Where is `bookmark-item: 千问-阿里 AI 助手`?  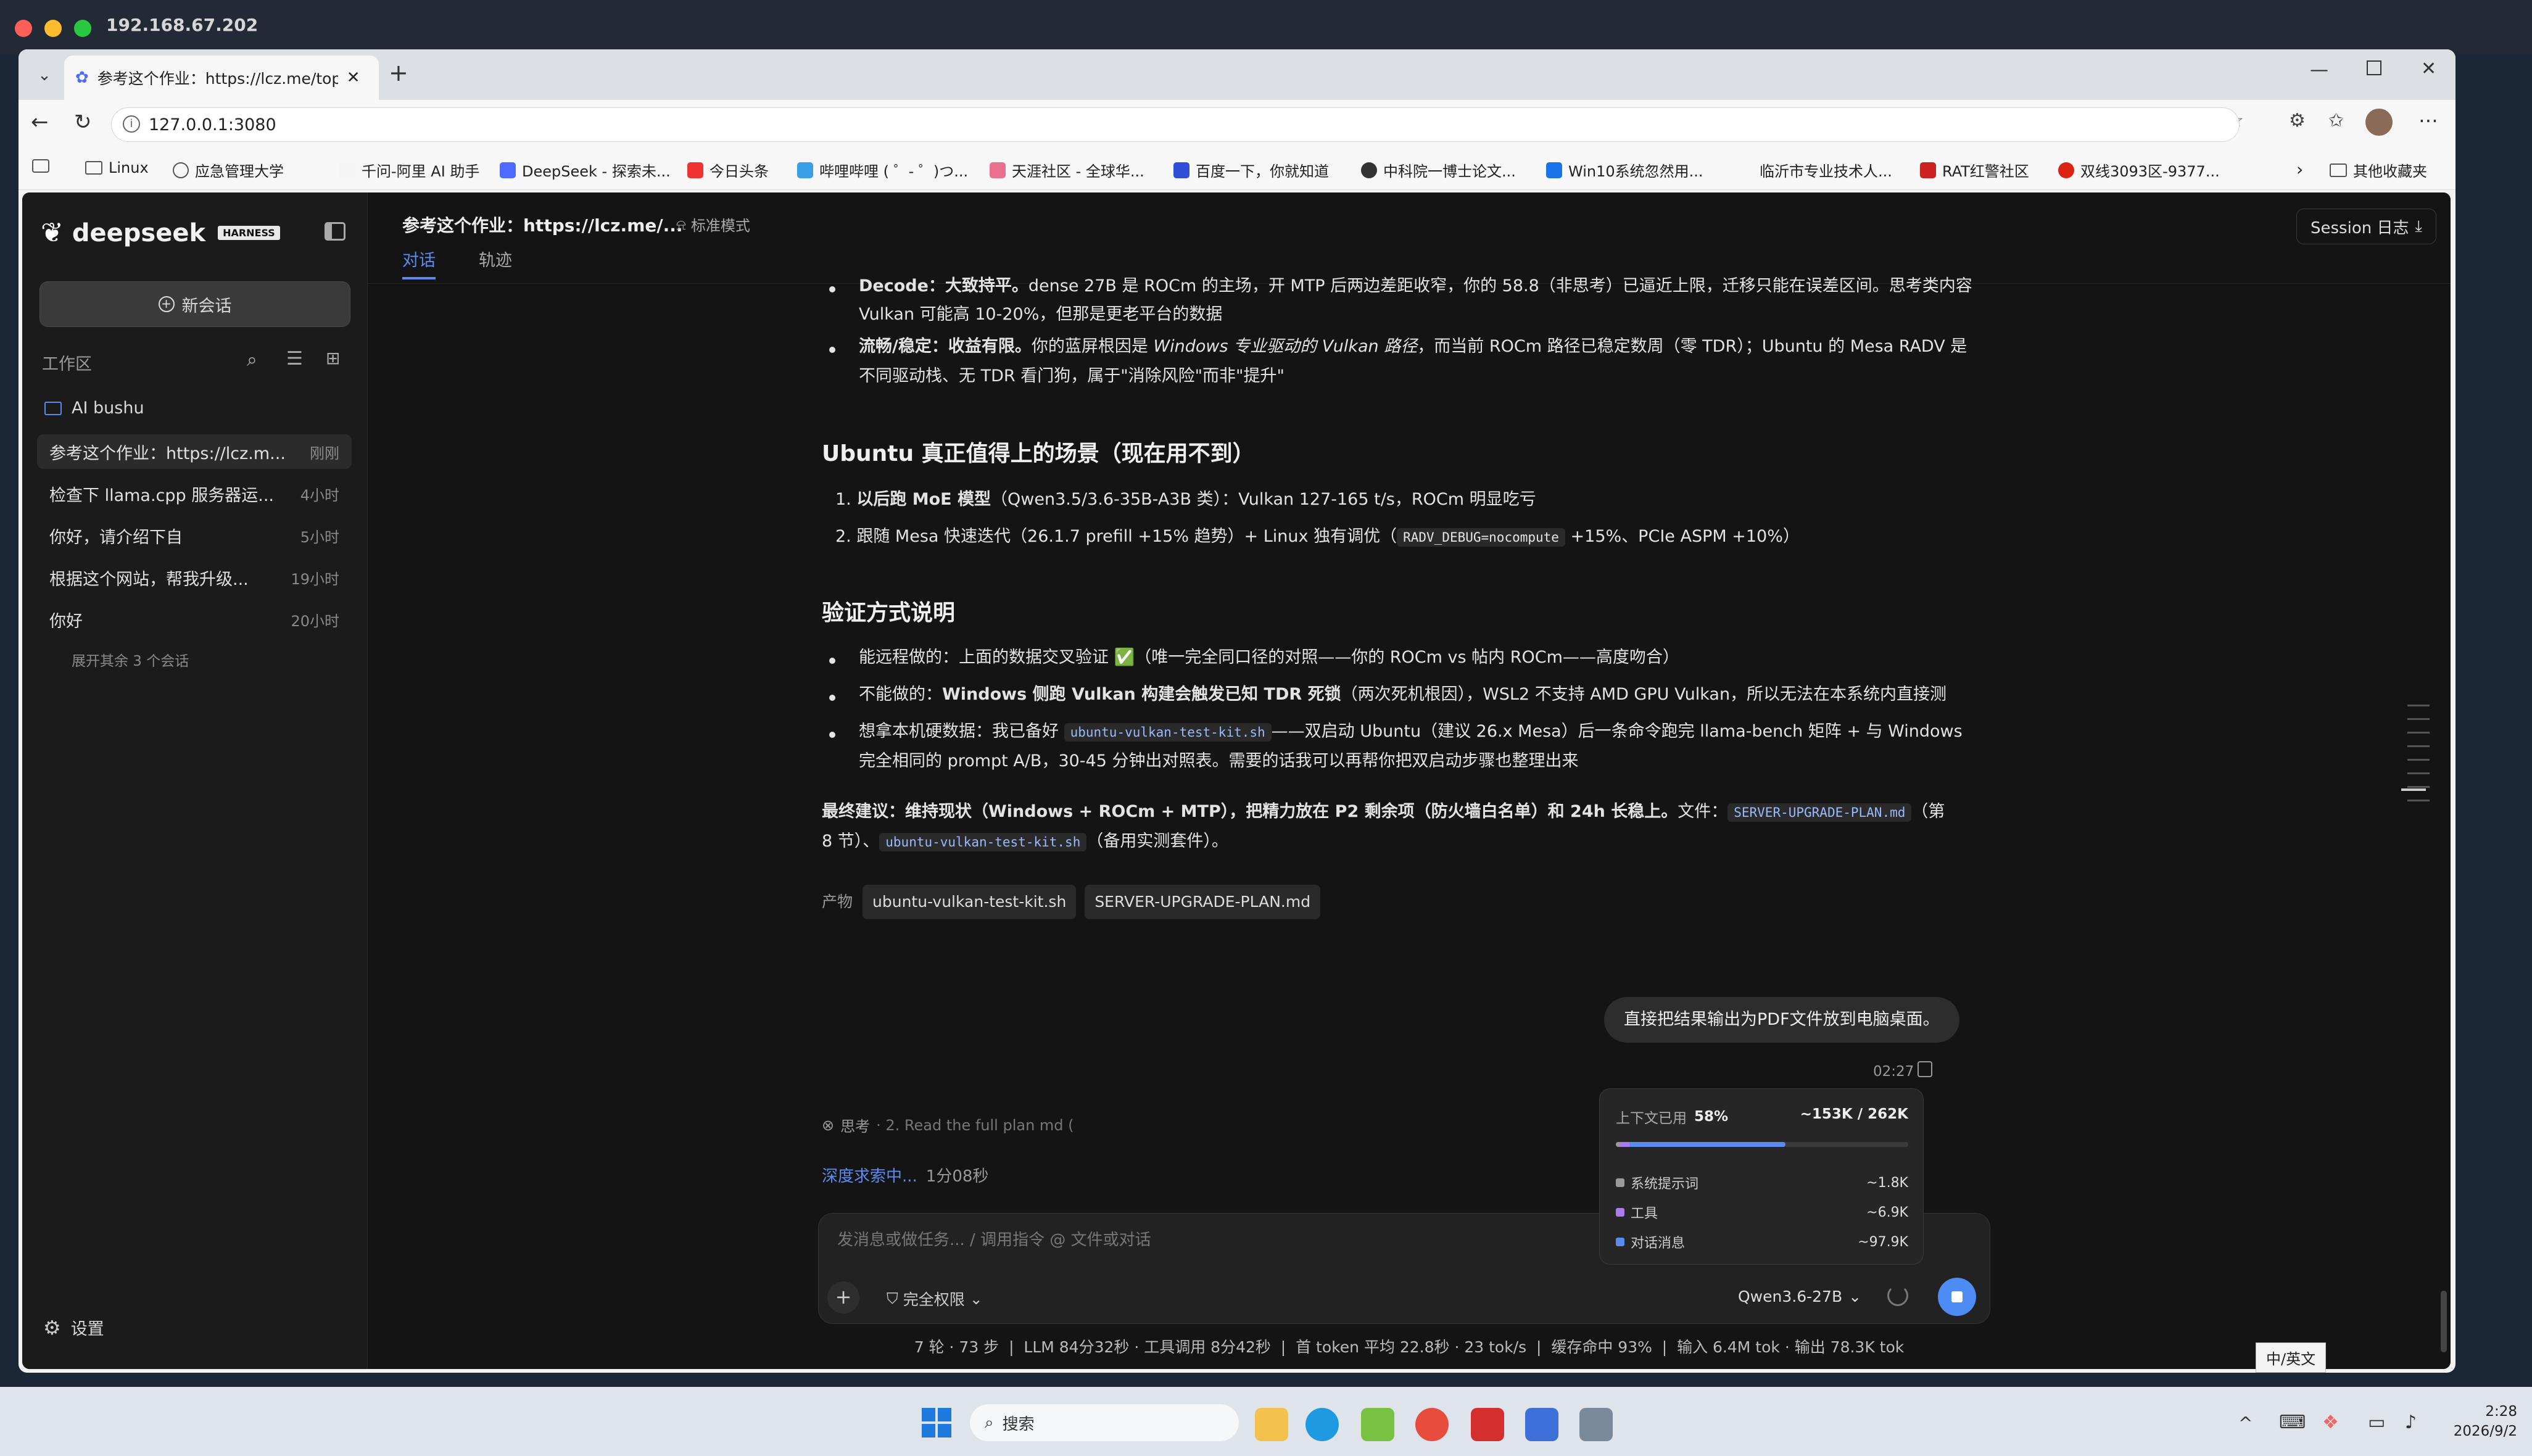 bookmark-item: 千问-阿里 AI 助手 is located at coordinates (409, 170).